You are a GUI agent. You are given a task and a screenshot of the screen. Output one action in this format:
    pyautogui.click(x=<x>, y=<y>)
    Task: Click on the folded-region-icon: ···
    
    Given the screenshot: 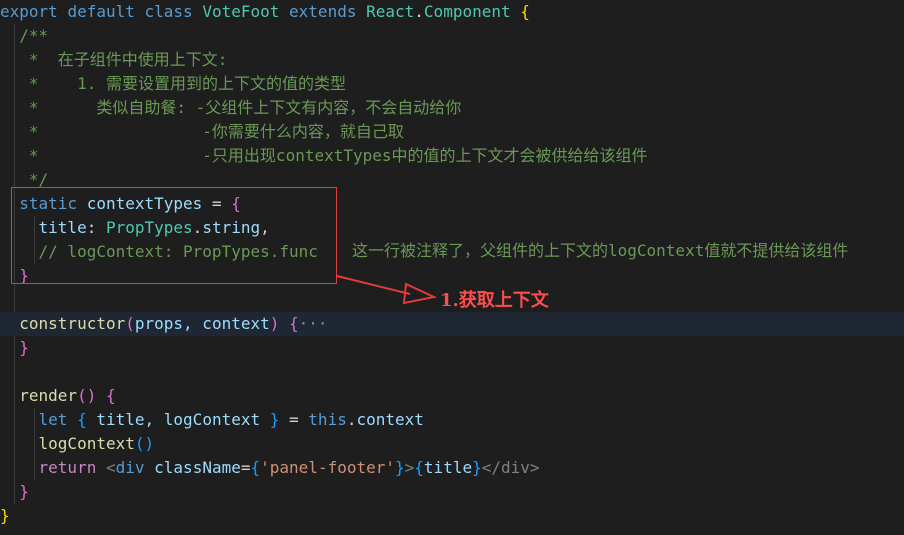 What is the action you would take?
    pyautogui.click(x=313, y=323)
    